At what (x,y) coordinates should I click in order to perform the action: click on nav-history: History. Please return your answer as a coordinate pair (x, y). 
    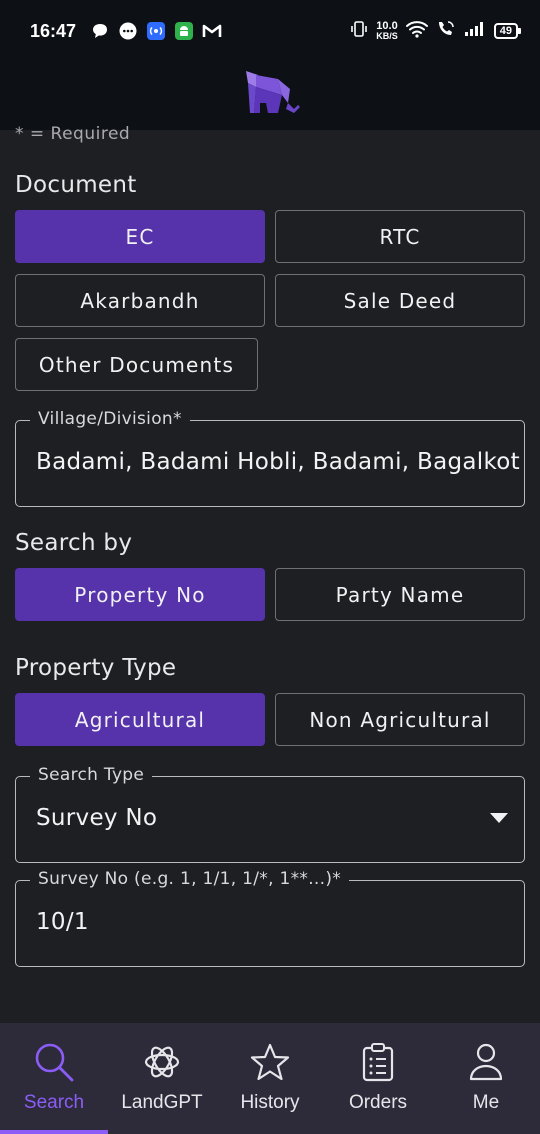
    Looking at the image, I should click on (270, 1078).